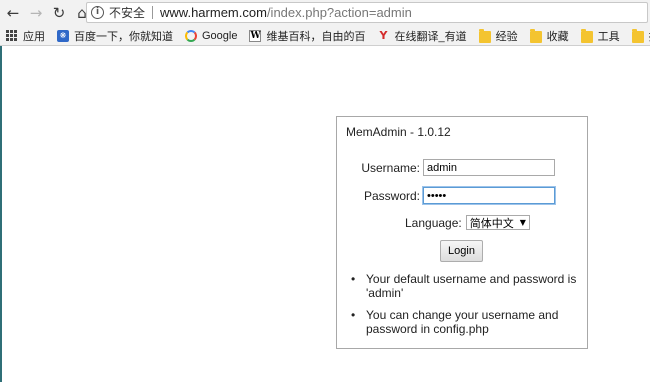 The image size is (650, 382). I want to click on bookmark-google: Google, so click(211, 35).